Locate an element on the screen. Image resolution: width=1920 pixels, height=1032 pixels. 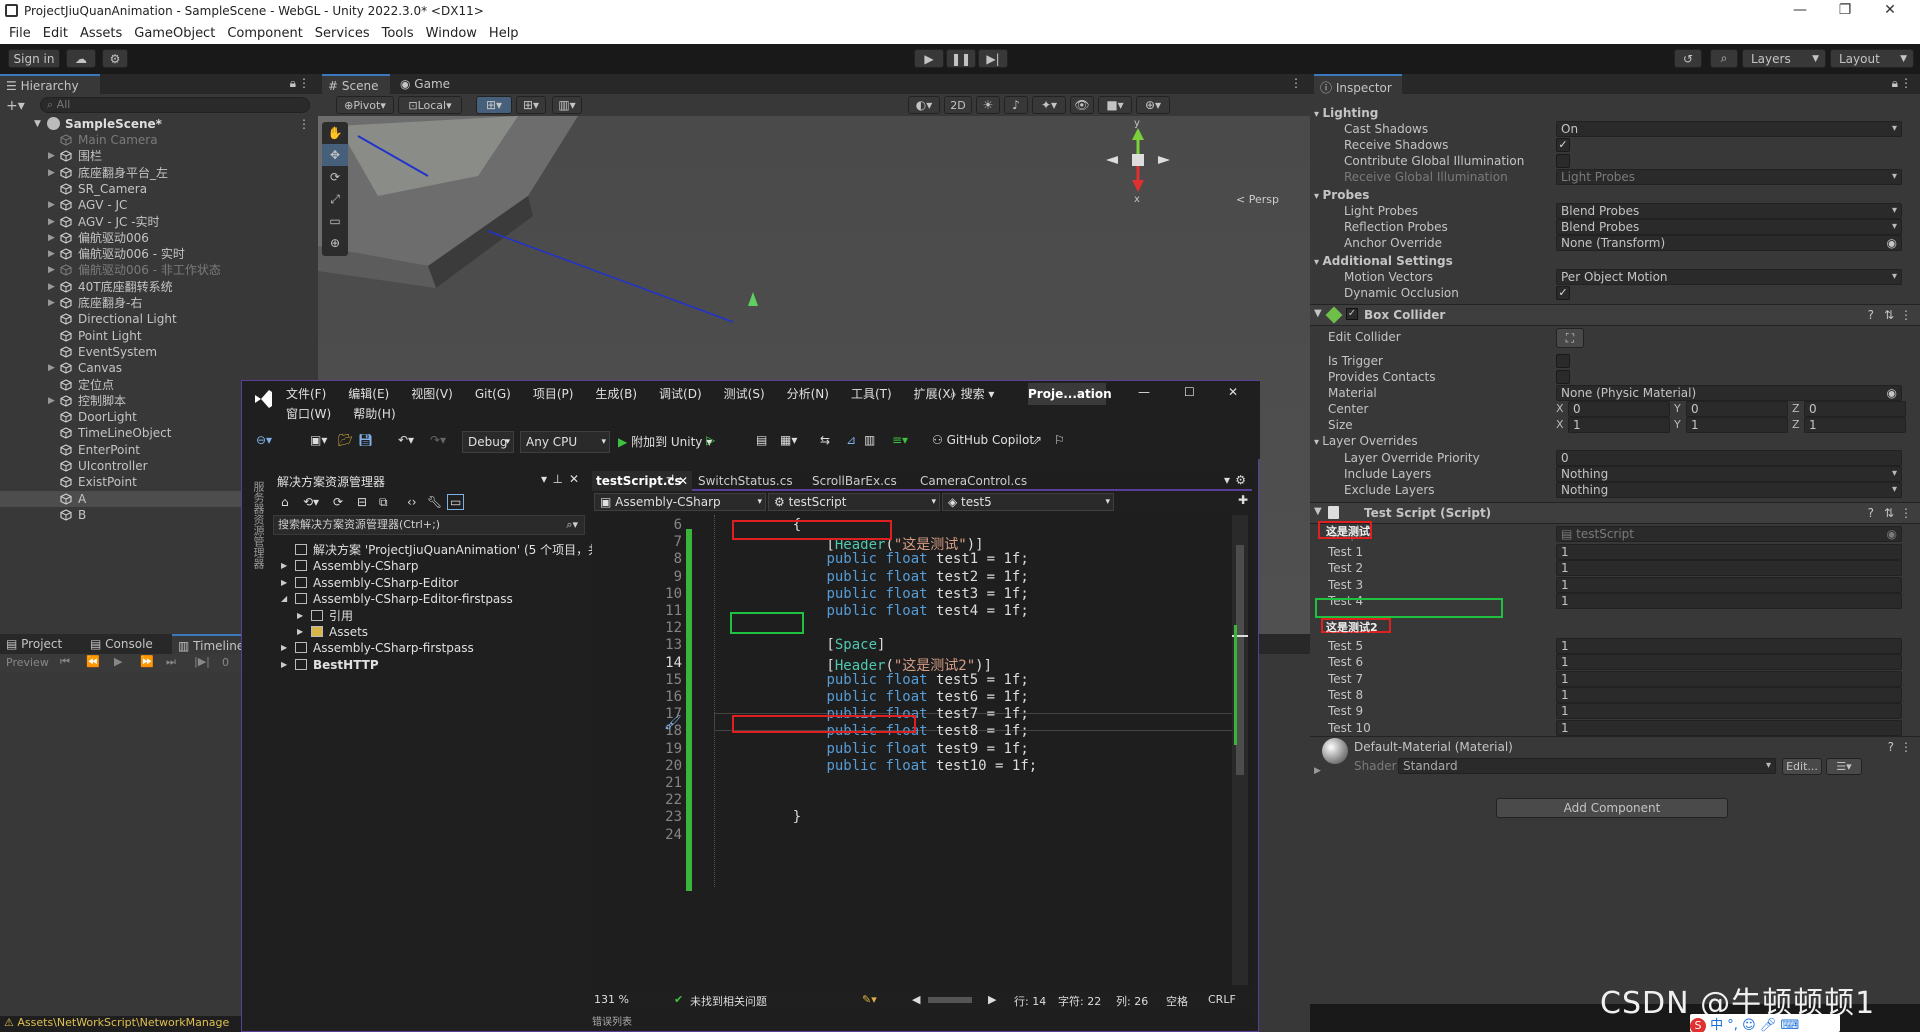
new-item-icon: ▣▾ is located at coordinates (318, 440).